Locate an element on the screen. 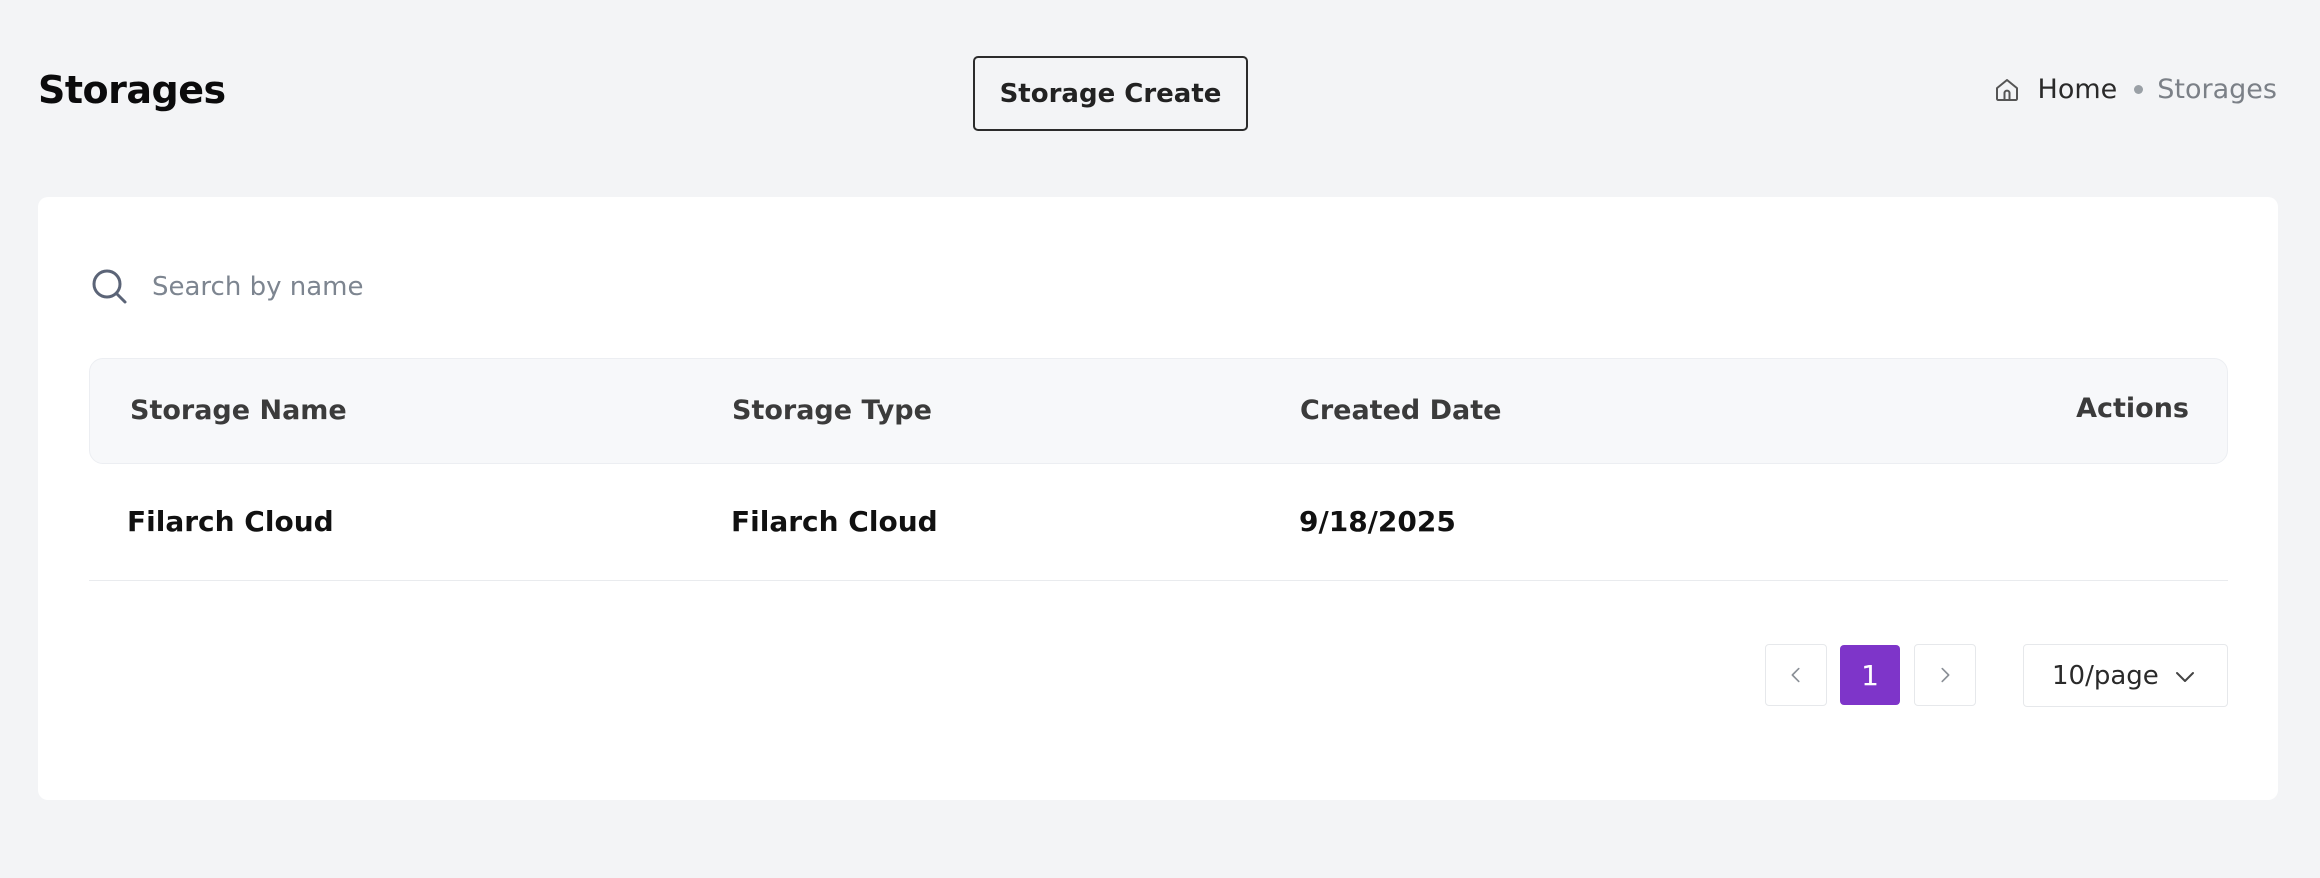 This screenshot has height=878, width=2320. page-number-button: 1 is located at coordinates (1870, 675).